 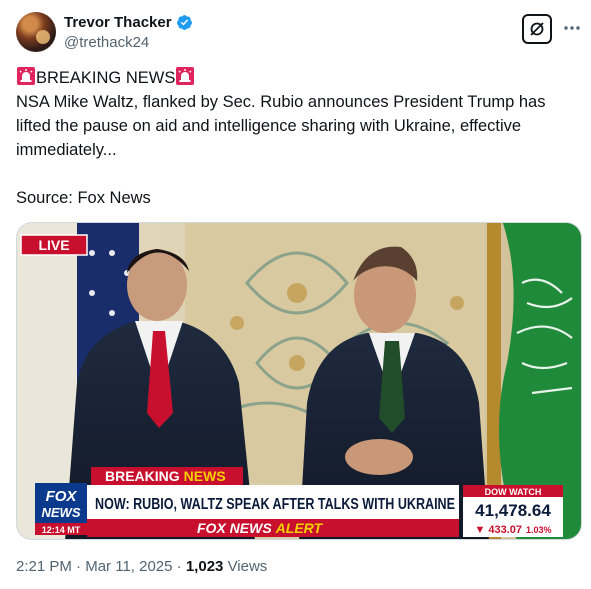 I want to click on views-count: 1,023, so click(x=204, y=566).